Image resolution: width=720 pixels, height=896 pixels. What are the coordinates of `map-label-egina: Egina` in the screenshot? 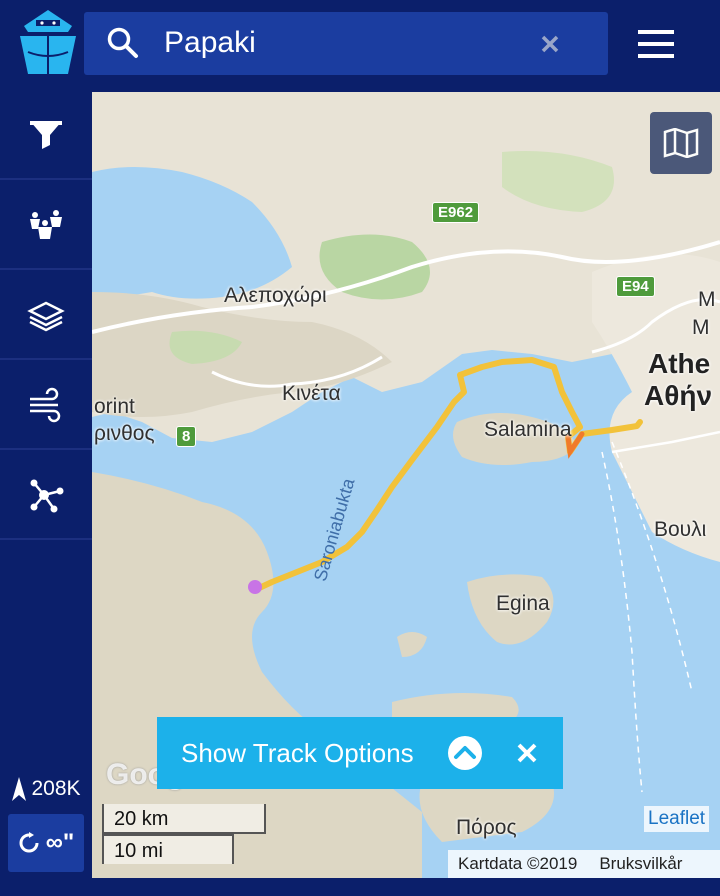 It's located at (523, 603).